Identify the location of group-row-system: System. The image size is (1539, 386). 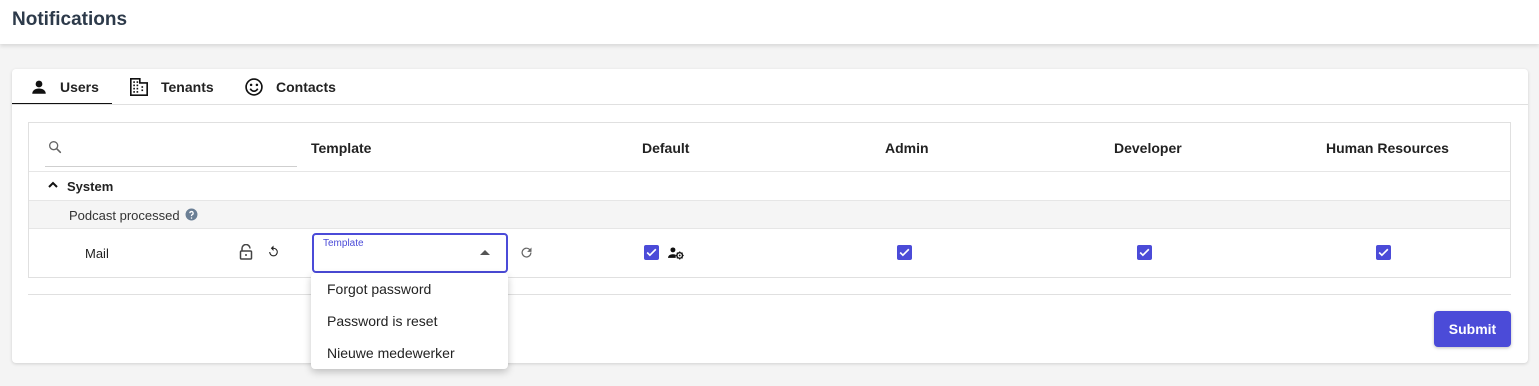
(769, 186).